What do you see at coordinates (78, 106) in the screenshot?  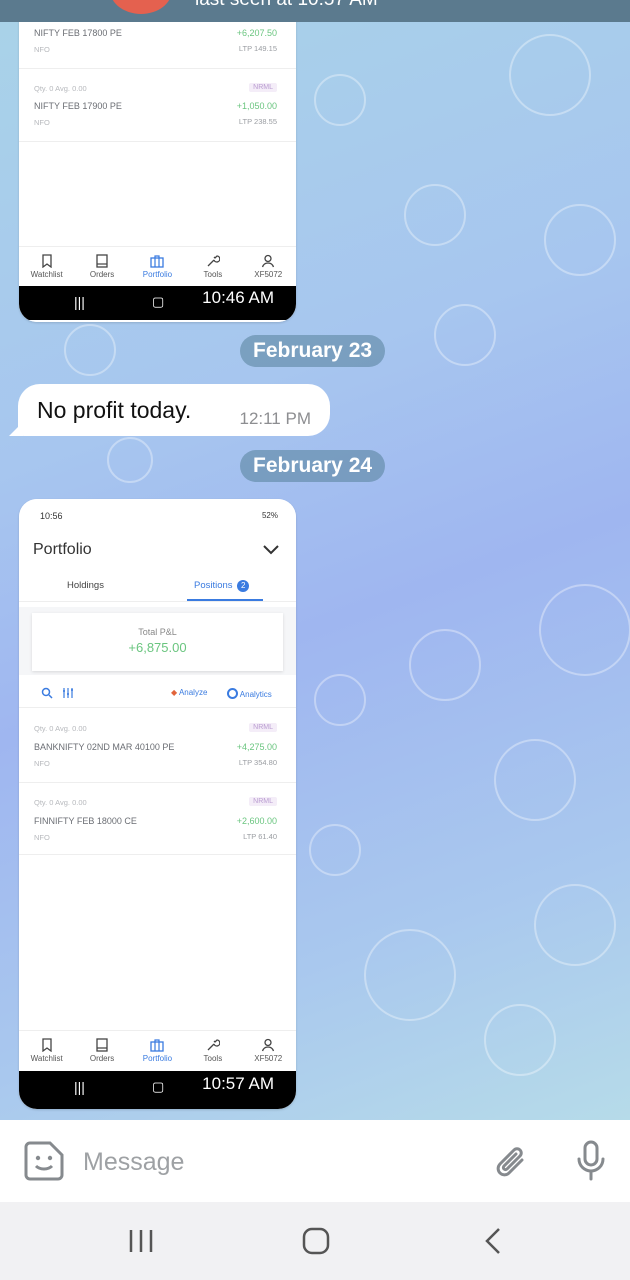 I see `instrument-name: NIFTY FEB 17900 PE` at bounding box center [78, 106].